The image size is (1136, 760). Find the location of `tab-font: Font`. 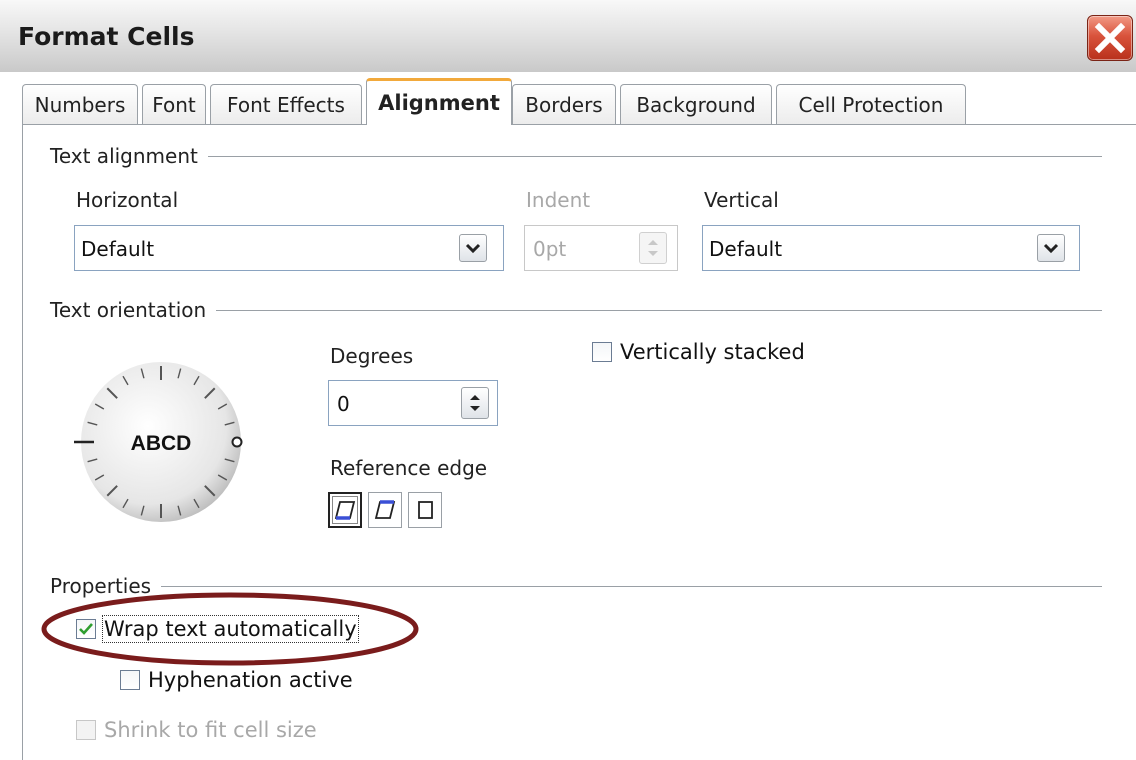

tab-font: Font is located at coordinates (174, 104).